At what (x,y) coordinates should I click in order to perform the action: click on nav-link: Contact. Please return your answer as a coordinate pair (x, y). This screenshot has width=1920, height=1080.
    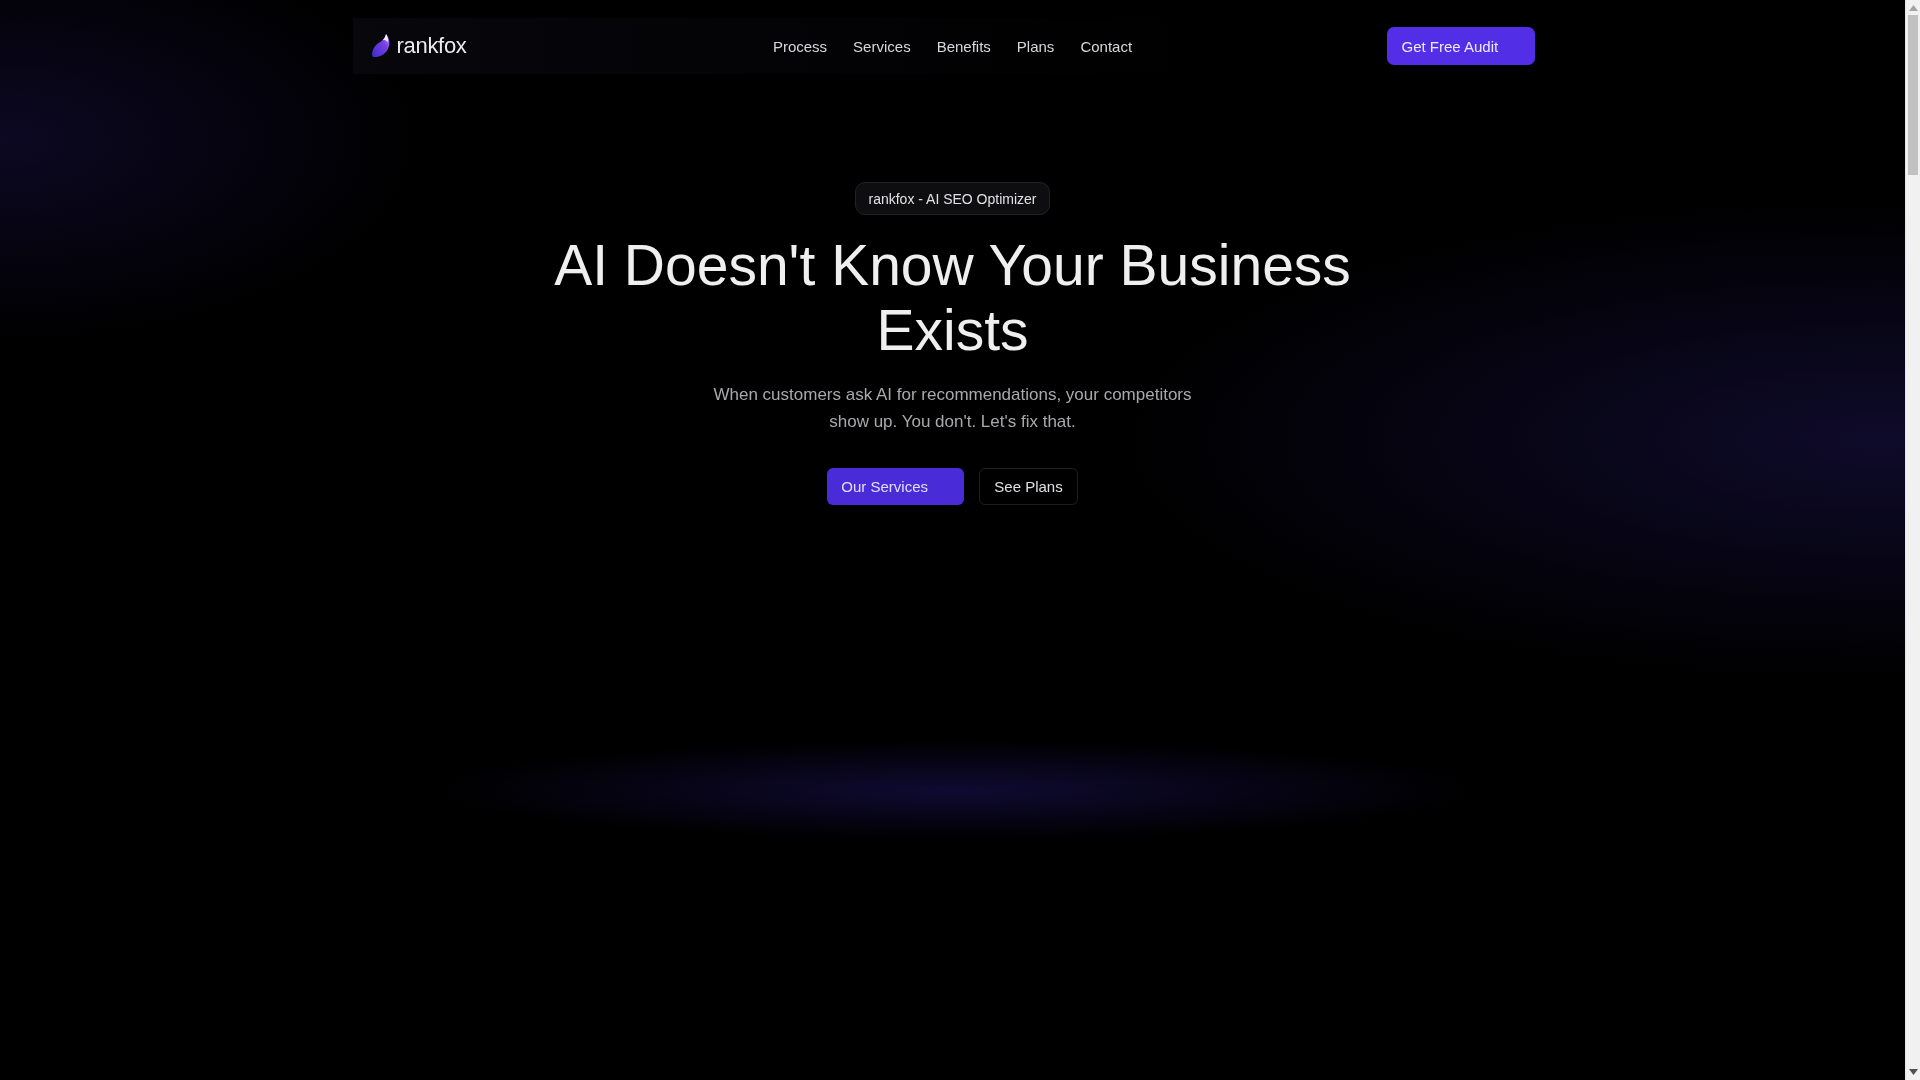
    Looking at the image, I should click on (1106, 46).